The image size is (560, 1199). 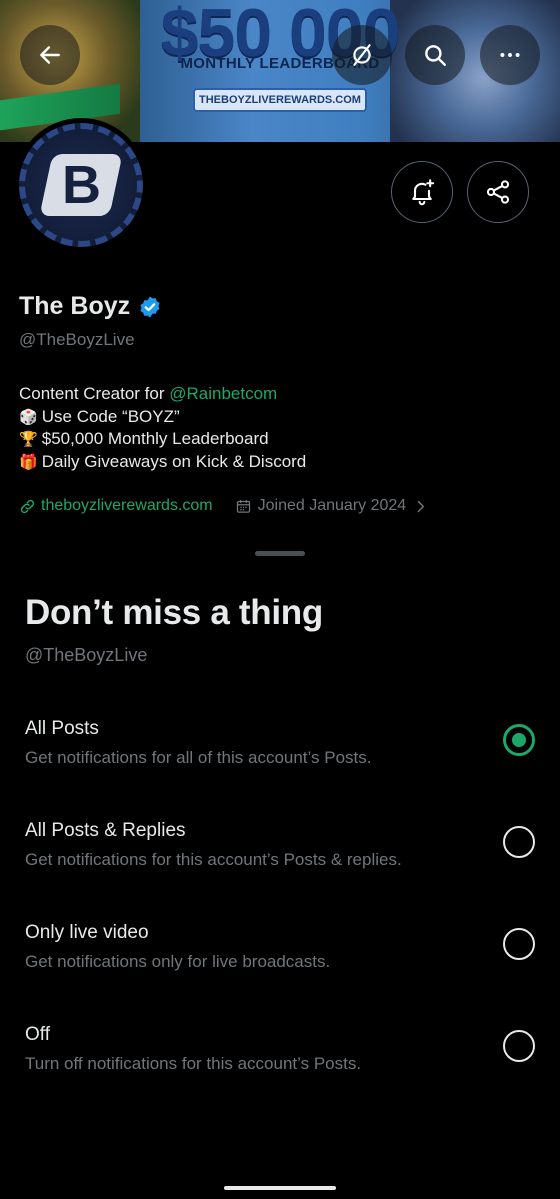 What do you see at coordinates (62, 728) in the screenshot?
I see `option-label: All Posts` at bounding box center [62, 728].